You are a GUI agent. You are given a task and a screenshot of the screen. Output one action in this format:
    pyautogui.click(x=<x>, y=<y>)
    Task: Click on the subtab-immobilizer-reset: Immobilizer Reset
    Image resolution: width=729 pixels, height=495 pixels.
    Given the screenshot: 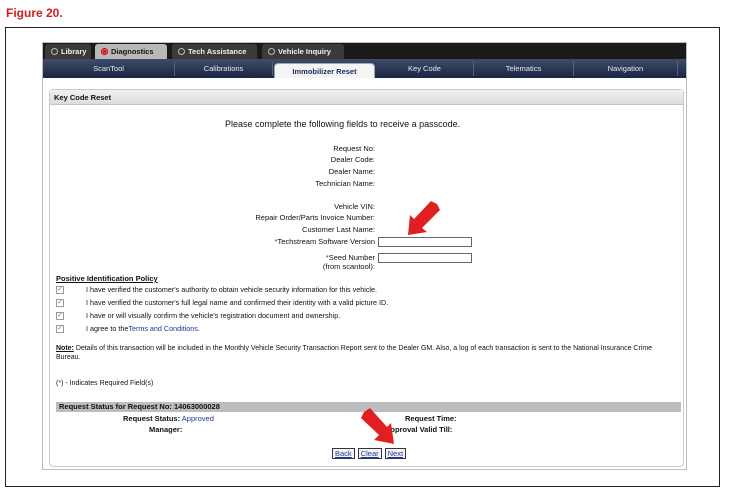 What is the action you would take?
    pyautogui.click(x=324, y=70)
    